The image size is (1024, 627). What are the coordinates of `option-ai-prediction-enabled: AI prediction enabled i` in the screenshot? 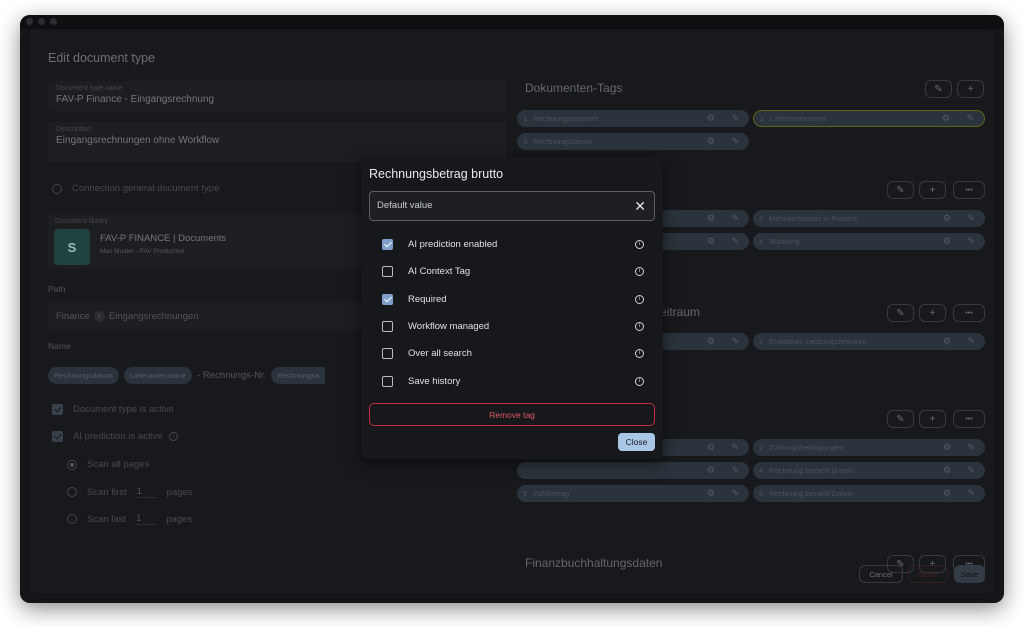 It's located at (516, 244).